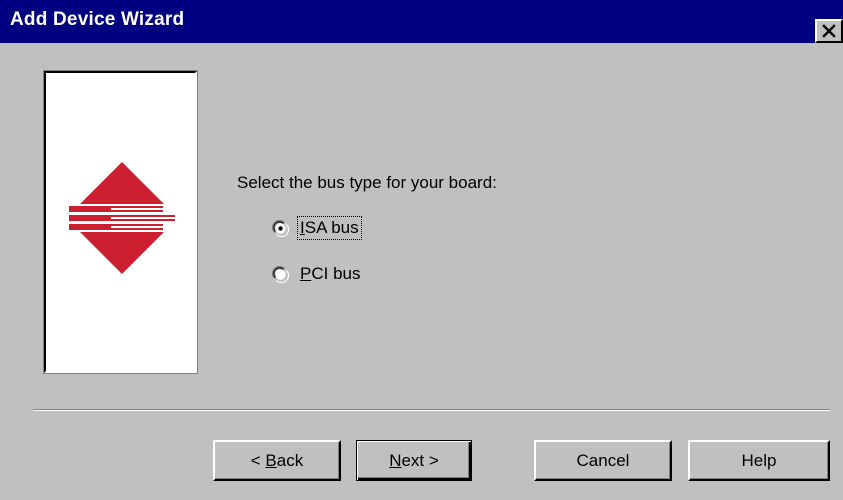 This screenshot has height=500, width=843. I want to click on isa-bus-label: ISA bus, so click(329, 228).